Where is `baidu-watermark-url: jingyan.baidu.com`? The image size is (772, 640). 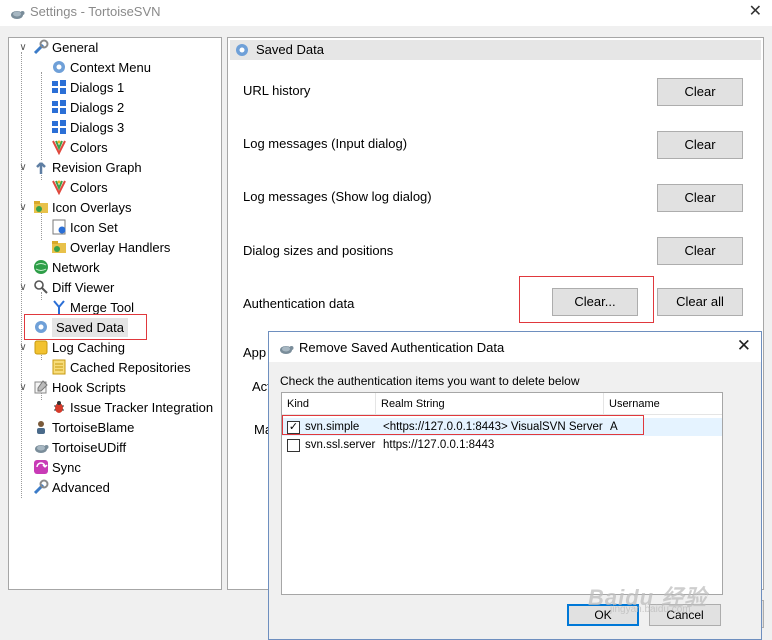 baidu-watermark-url: jingyan.baidu.com is located at coordinates (650, 609).